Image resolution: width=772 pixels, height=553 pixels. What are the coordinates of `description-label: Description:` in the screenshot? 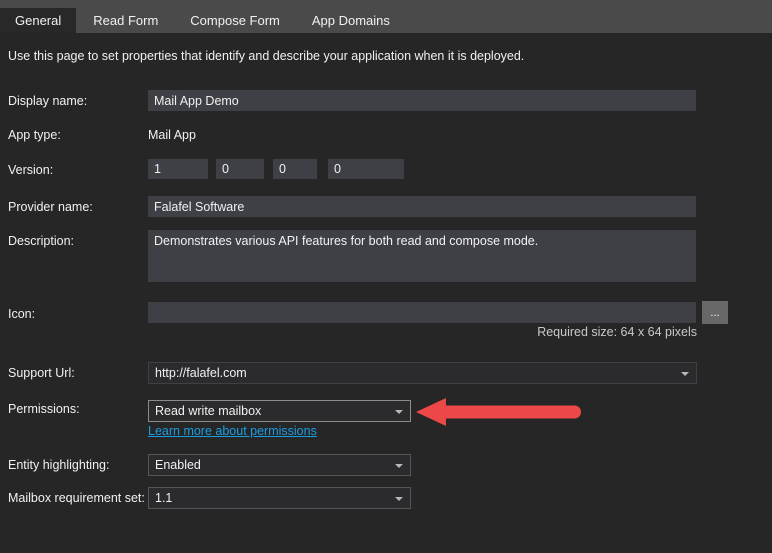 It's located at (41, 241).